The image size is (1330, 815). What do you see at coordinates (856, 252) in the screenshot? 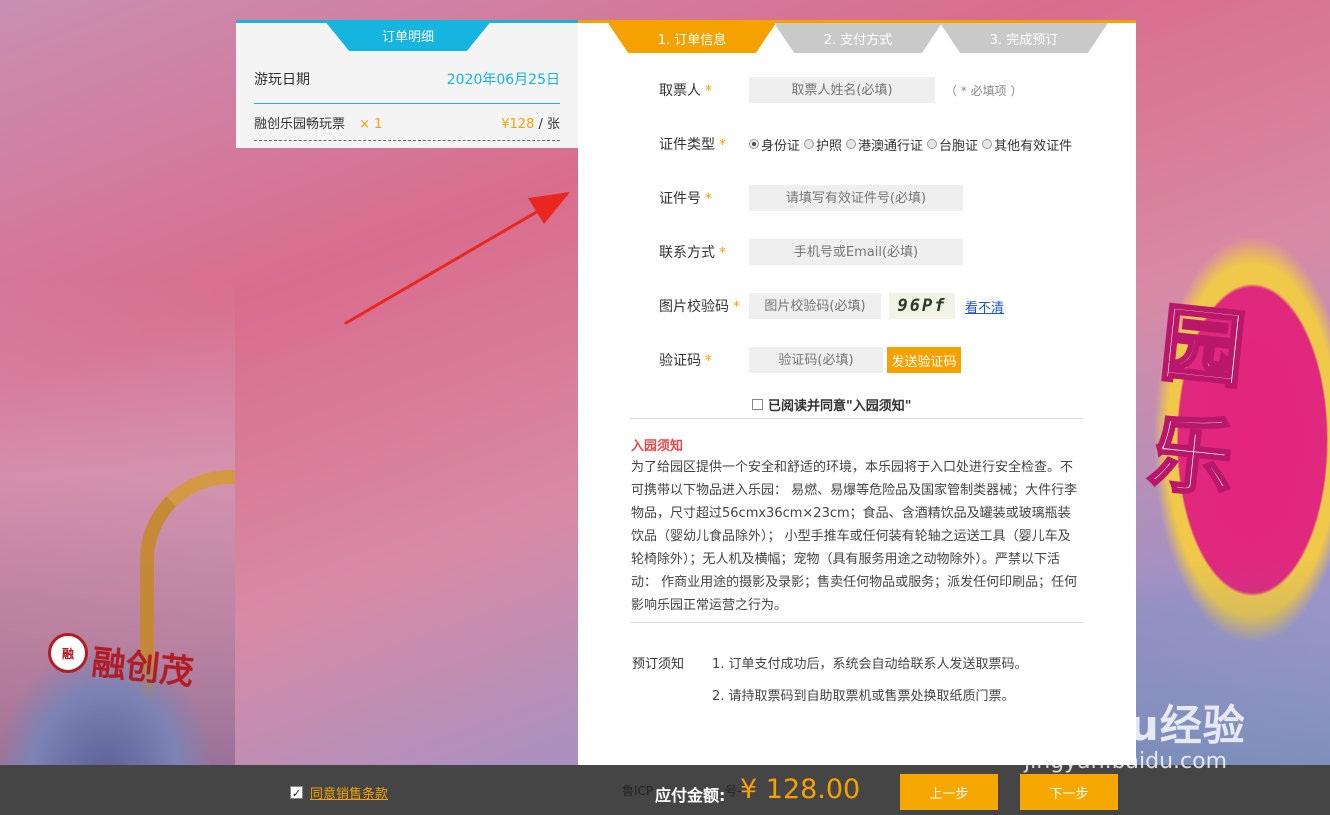
I see `contact-input` at bounding box center [856, 252].